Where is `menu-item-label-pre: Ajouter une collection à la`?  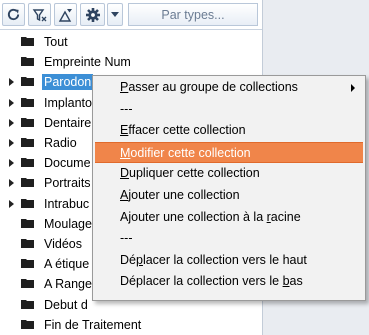 menu-item-label-pre: Ajouter une collection à la is located at coordinates (193, 216).